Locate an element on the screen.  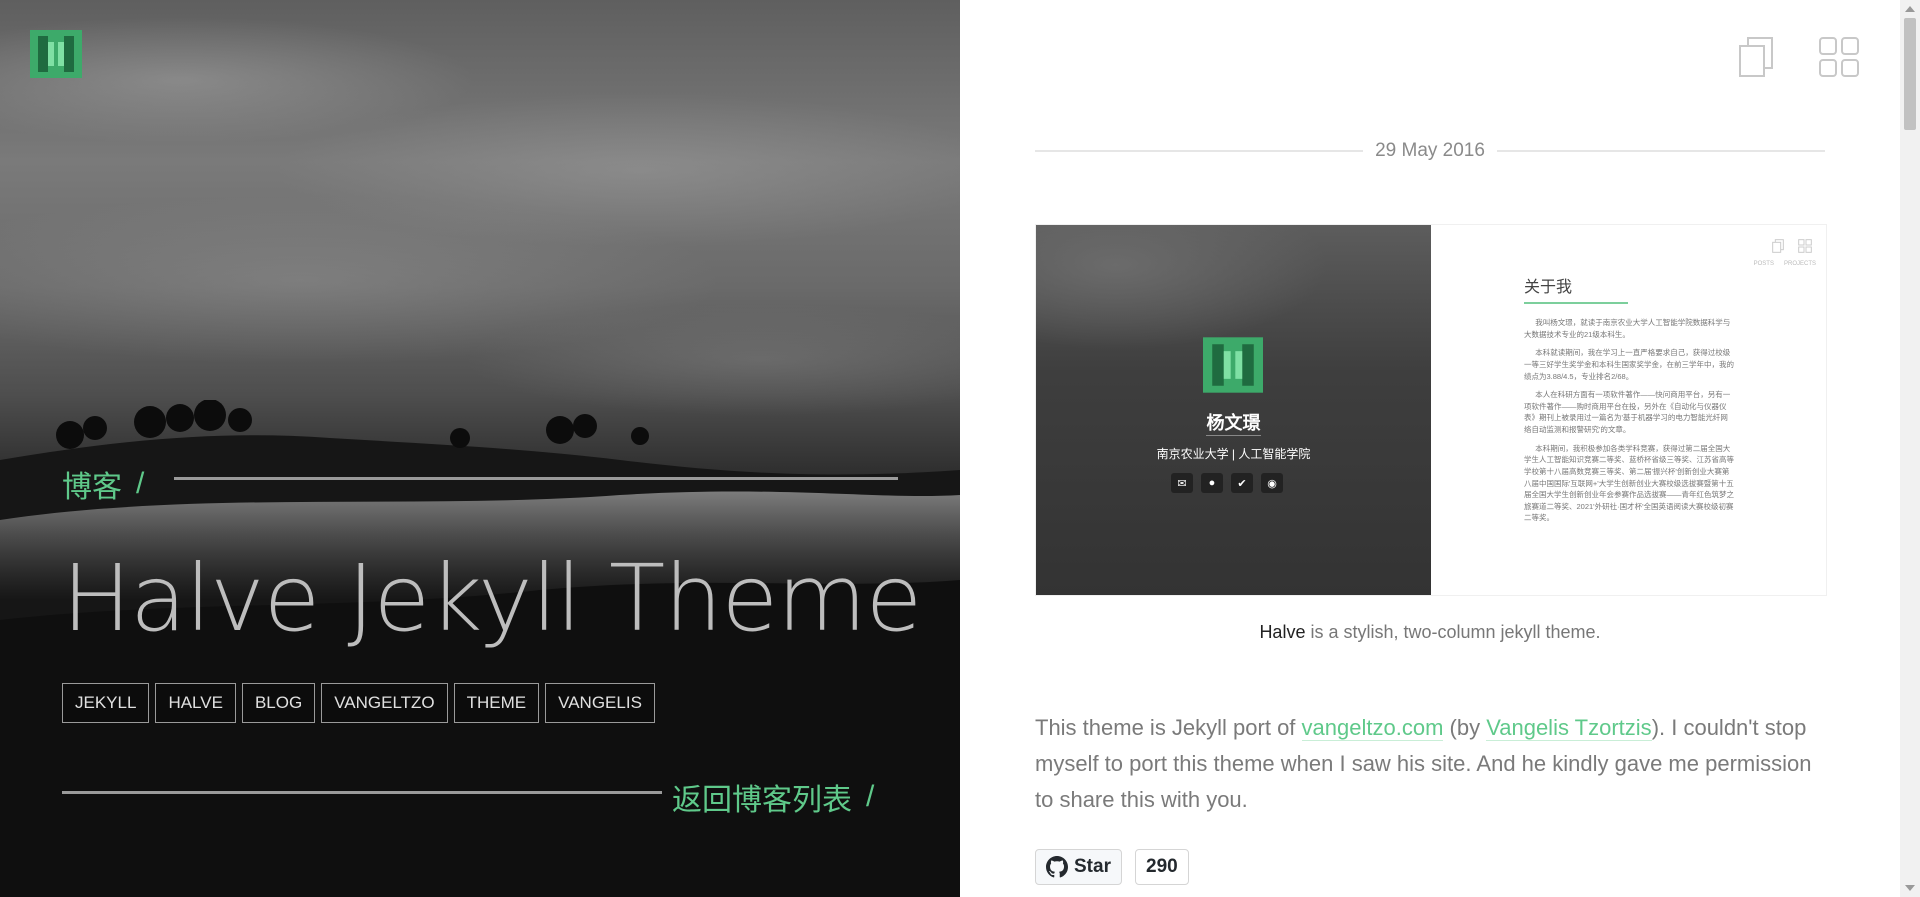
preview-title-underline is located at coordinates (1576, 303).